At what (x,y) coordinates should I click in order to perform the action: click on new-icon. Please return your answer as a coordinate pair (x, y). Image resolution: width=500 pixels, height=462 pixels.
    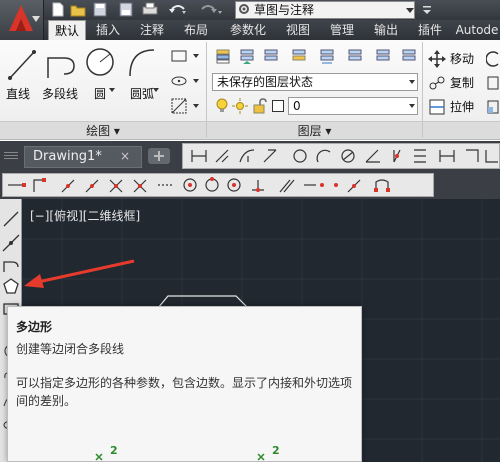
    Looking at the image, I should click on (58, 9).